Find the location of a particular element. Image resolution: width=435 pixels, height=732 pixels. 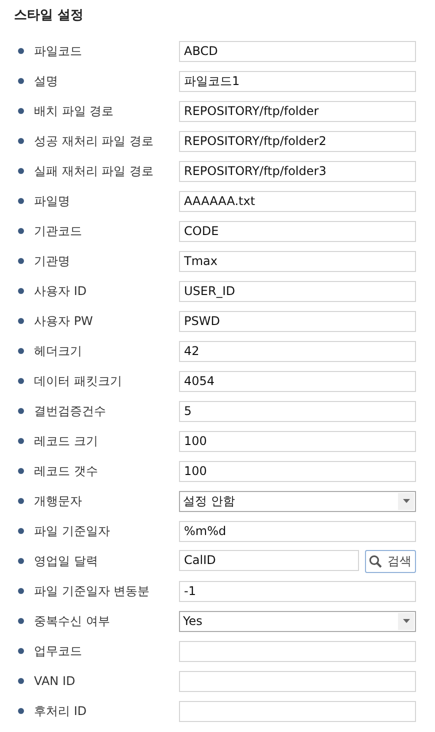

field-label: 업무코드 is located at coordinates (58, 651).